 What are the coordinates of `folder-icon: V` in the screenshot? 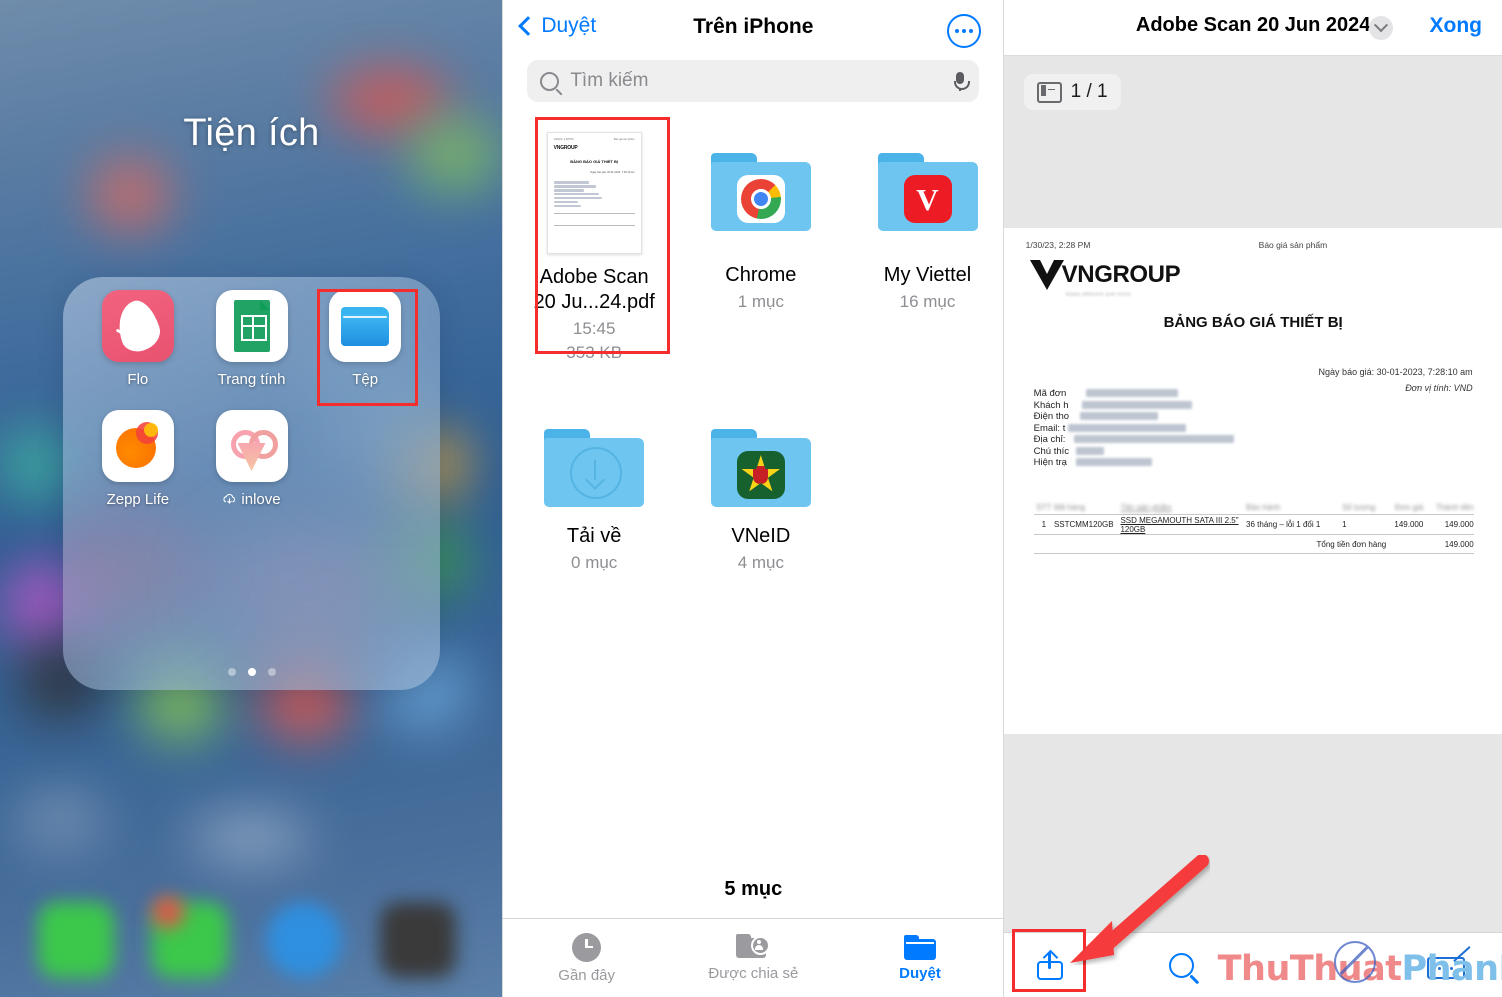 It's located at (927, 192).